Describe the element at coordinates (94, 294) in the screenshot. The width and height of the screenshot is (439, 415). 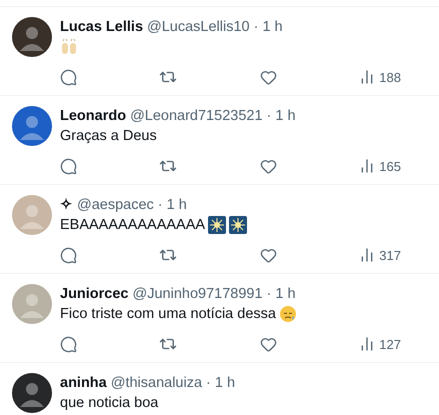
I see `author-name: Juniorcec` at that location.